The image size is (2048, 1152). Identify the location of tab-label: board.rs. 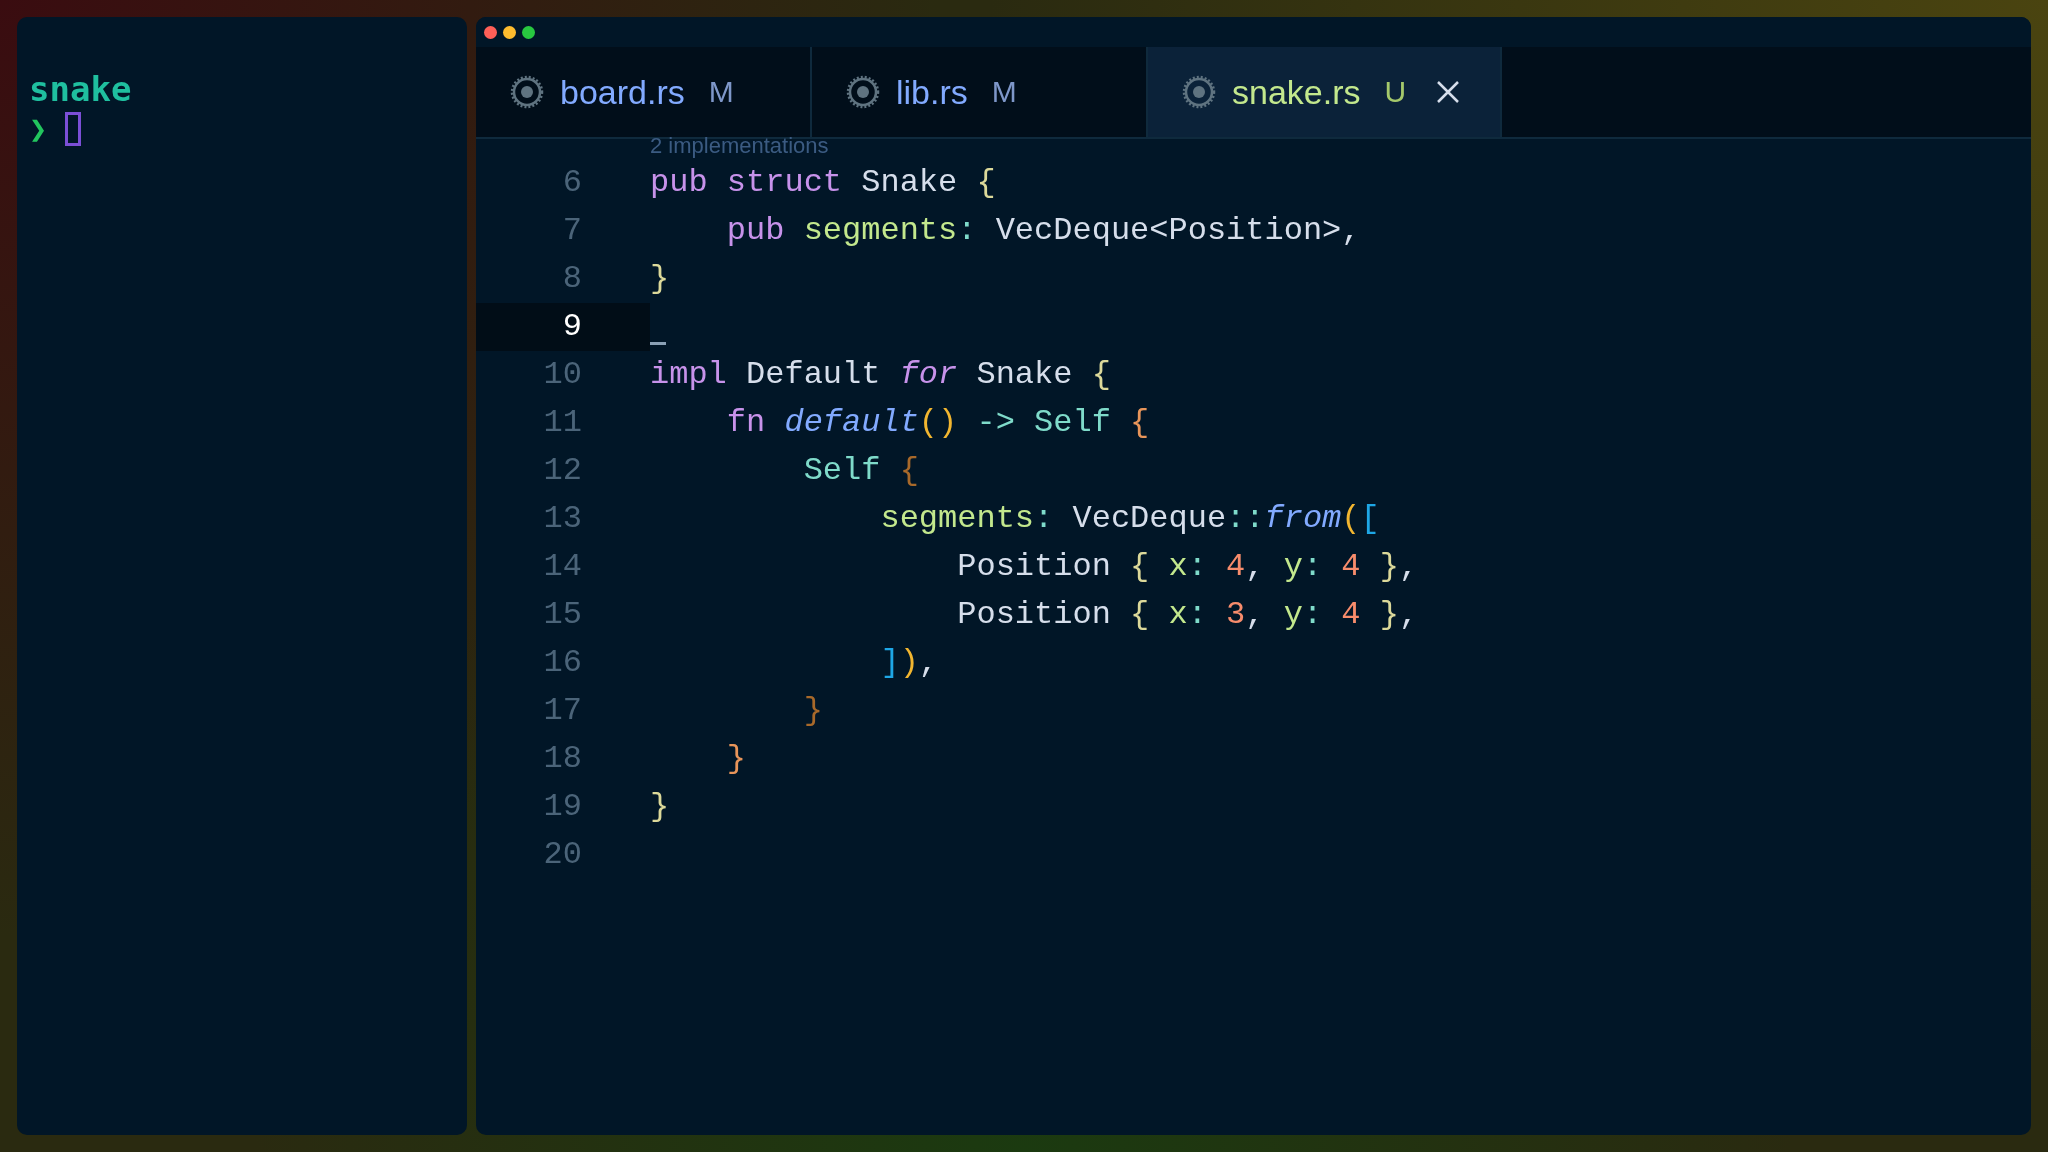
(622, 92).